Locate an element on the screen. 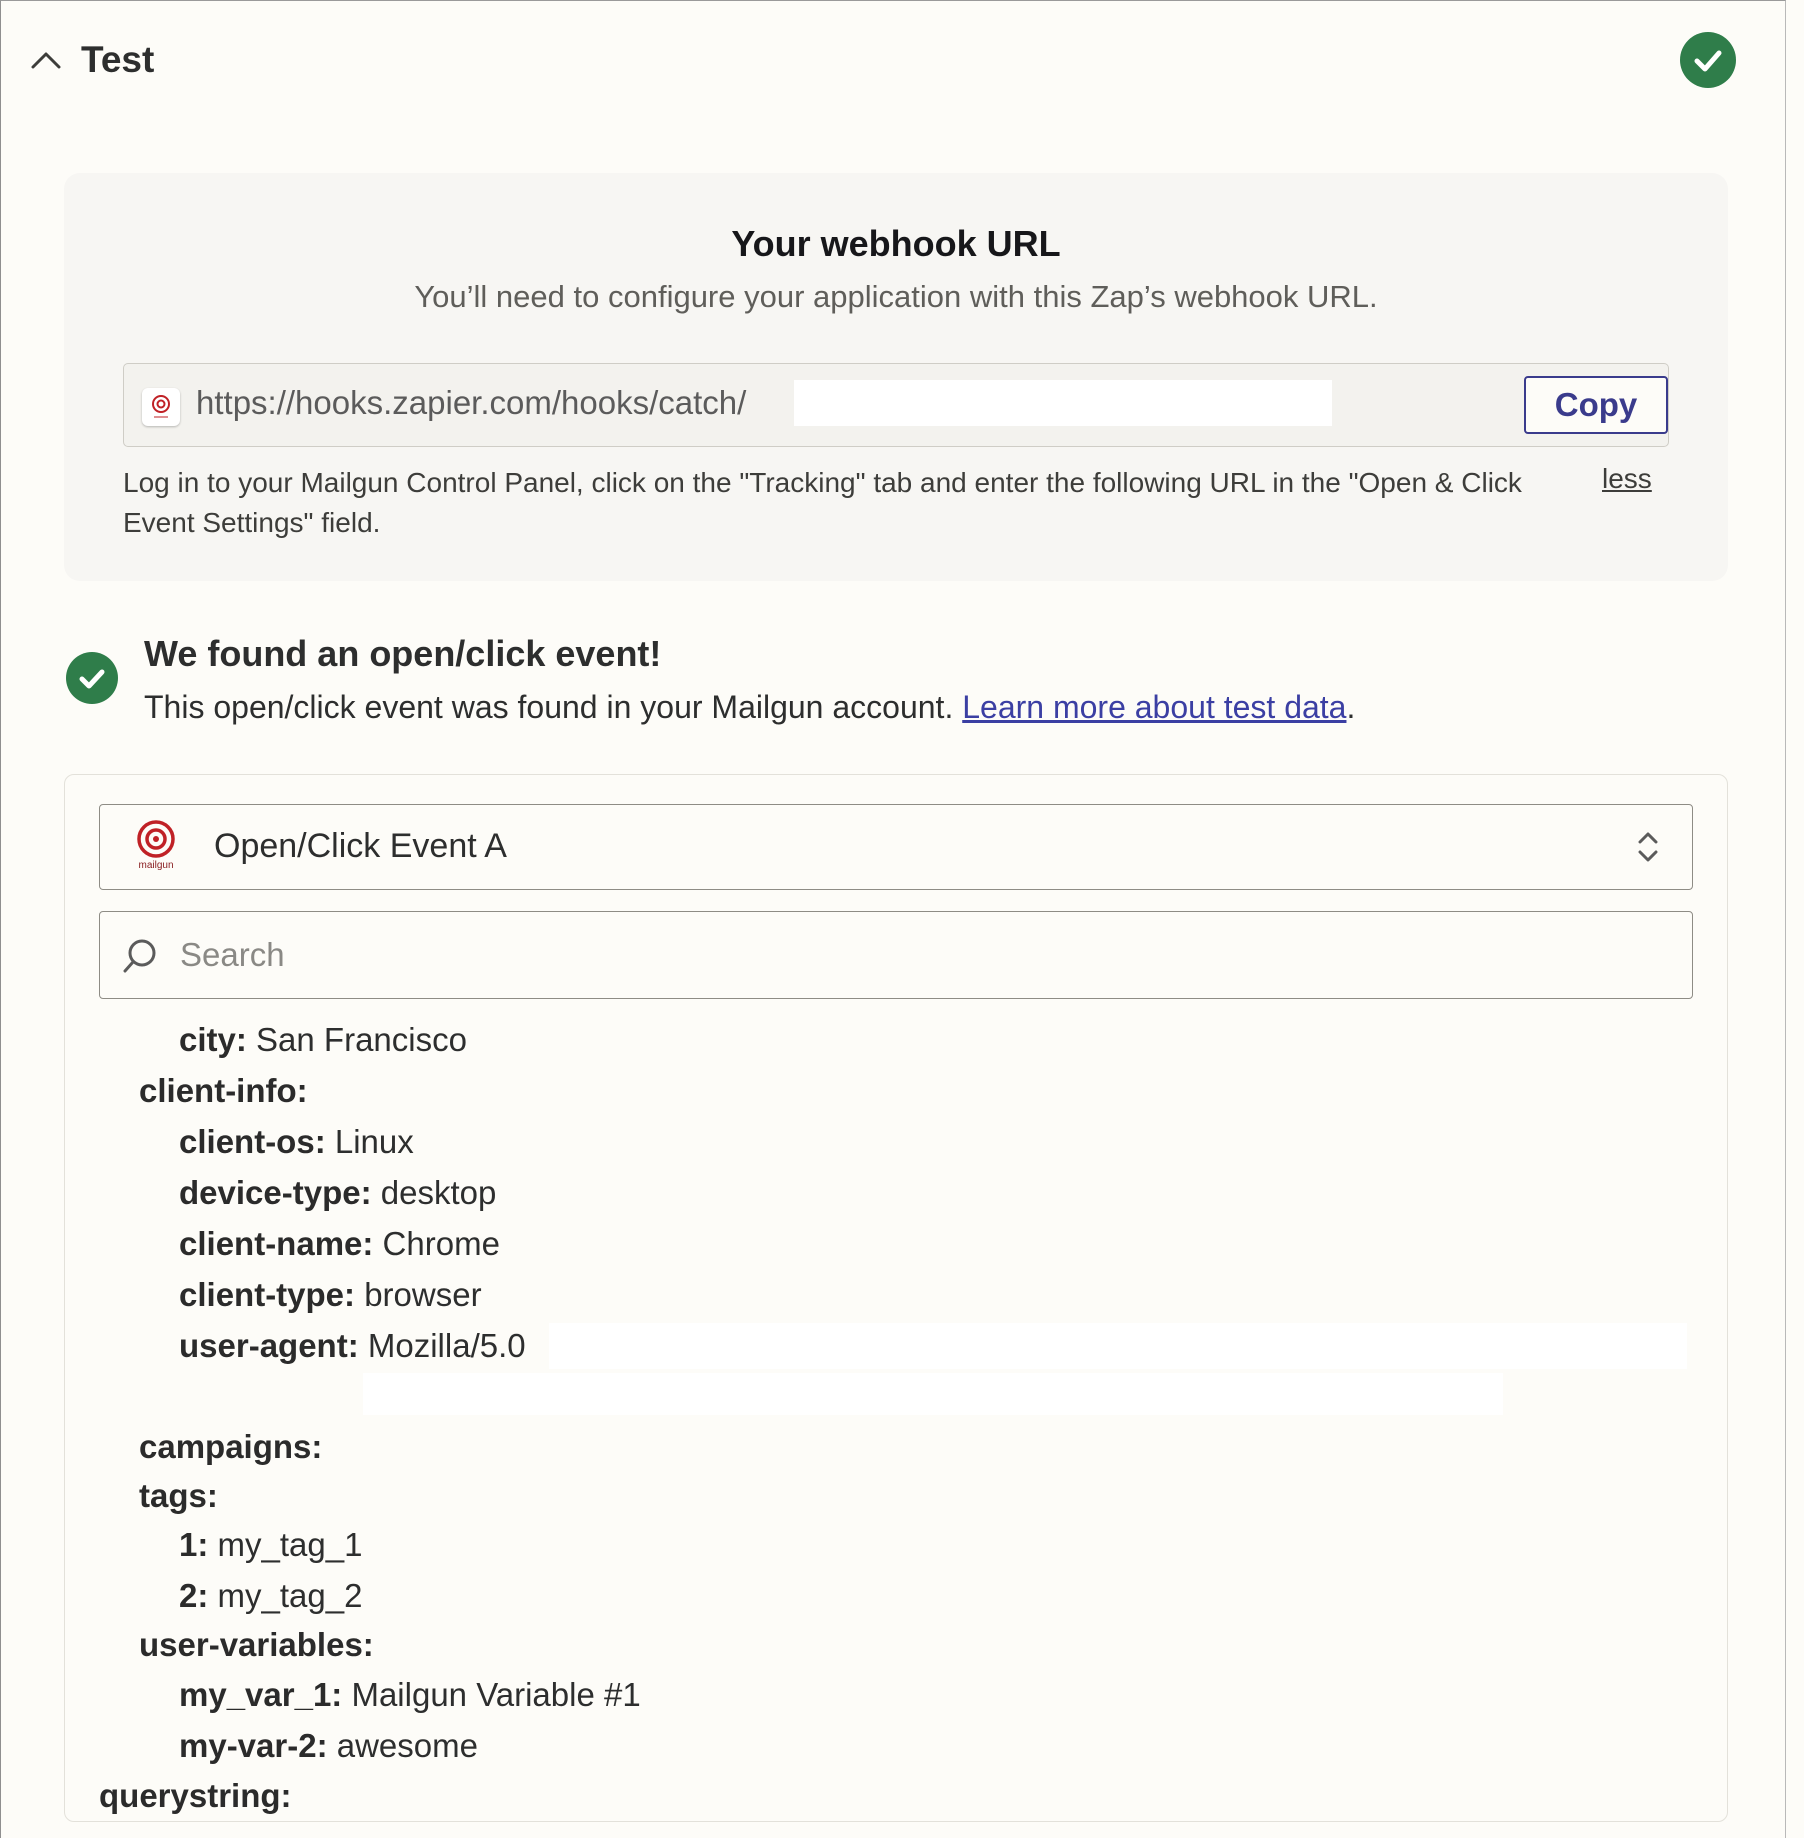 The width and height of the screenshot is (1804, 1838). data-row-user-agent: user-agent: Mozilla/5.0 is located at coordinates (352, 1346).